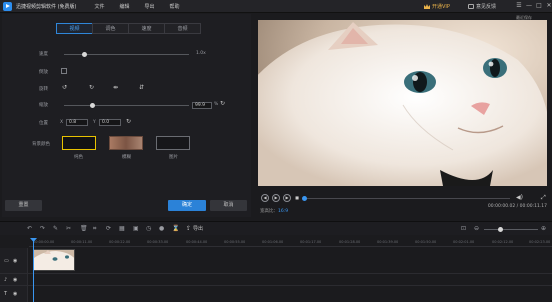 This screenshot has width=552, height=302. What do you see at coordinates (175, 6) in the screenshot?
I see `menu-help: 帮助` at bounding box center [175, 6].